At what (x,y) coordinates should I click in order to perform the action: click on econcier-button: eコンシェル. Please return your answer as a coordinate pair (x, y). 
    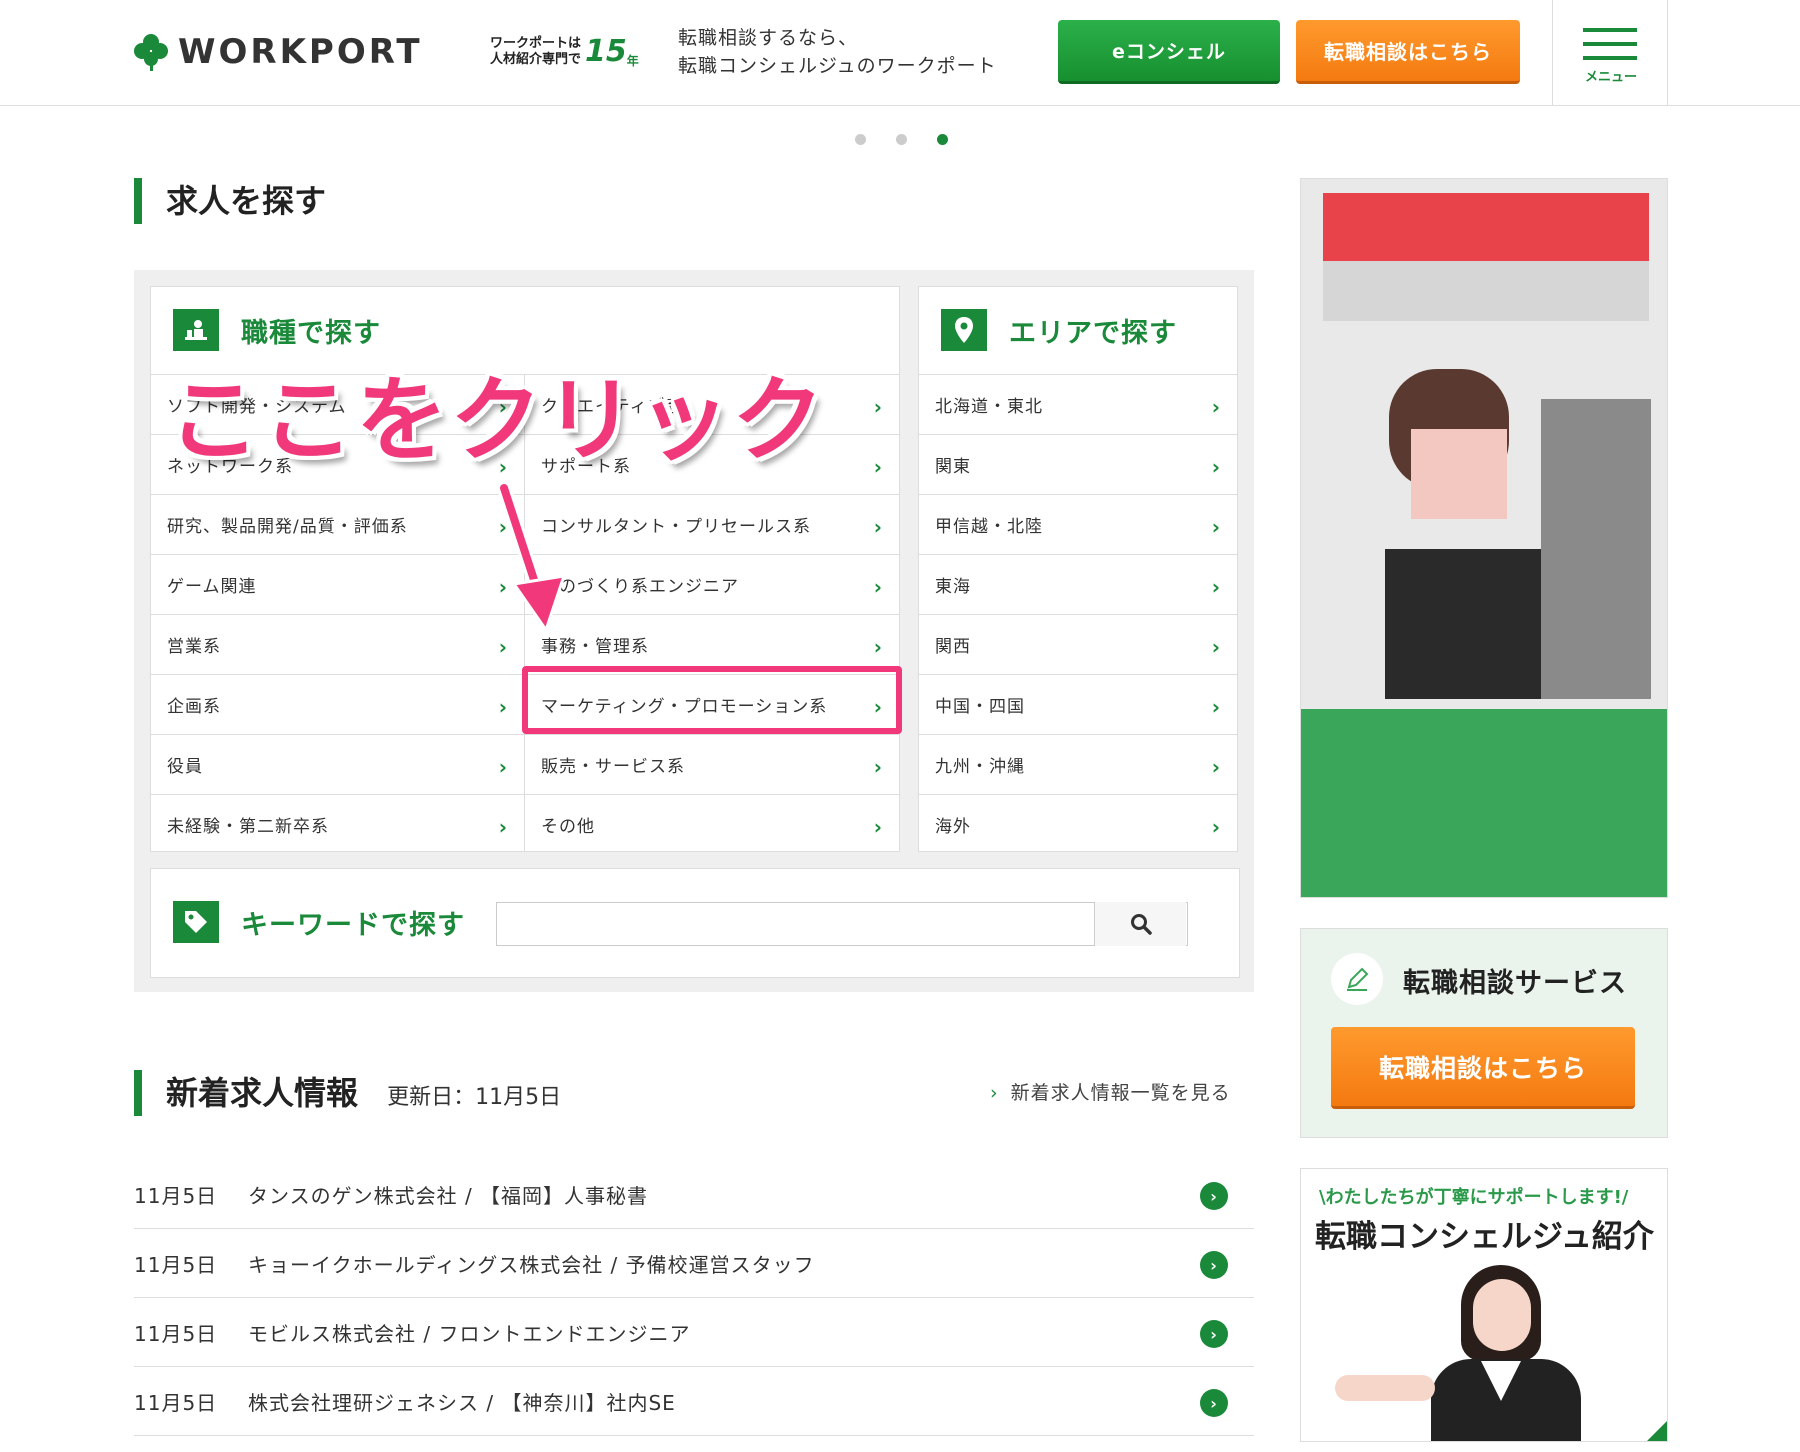
    Looking at the image, I should click on (1169, 52).